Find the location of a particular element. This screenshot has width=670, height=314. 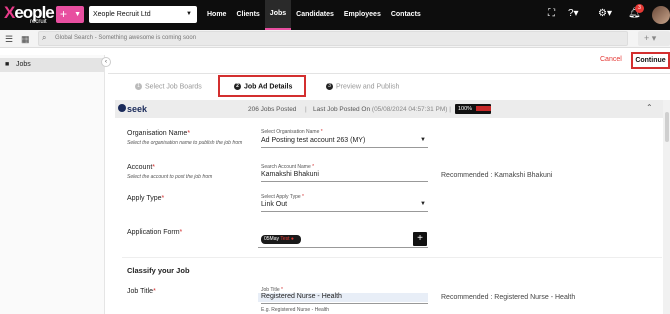

job-title-recommendation: Recommended : Registered Nurse - Health is located at coordinates (508, 297).